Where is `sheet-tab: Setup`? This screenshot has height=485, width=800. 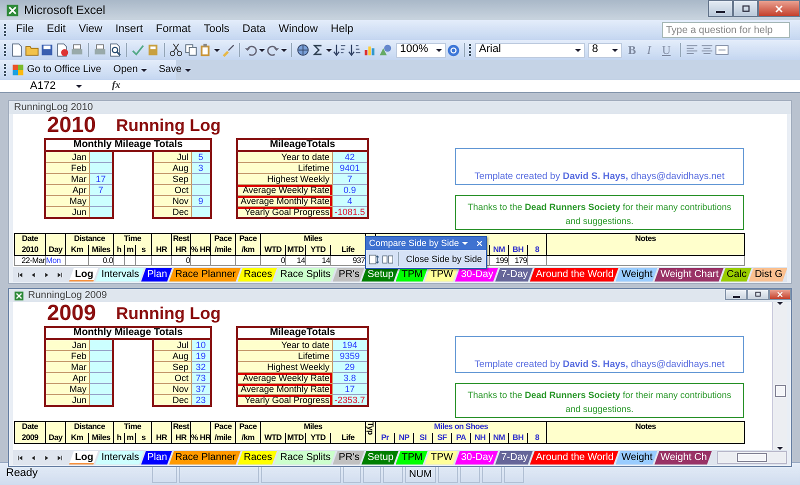
sheet-tab: Setup is located at coordinates (380, 457).